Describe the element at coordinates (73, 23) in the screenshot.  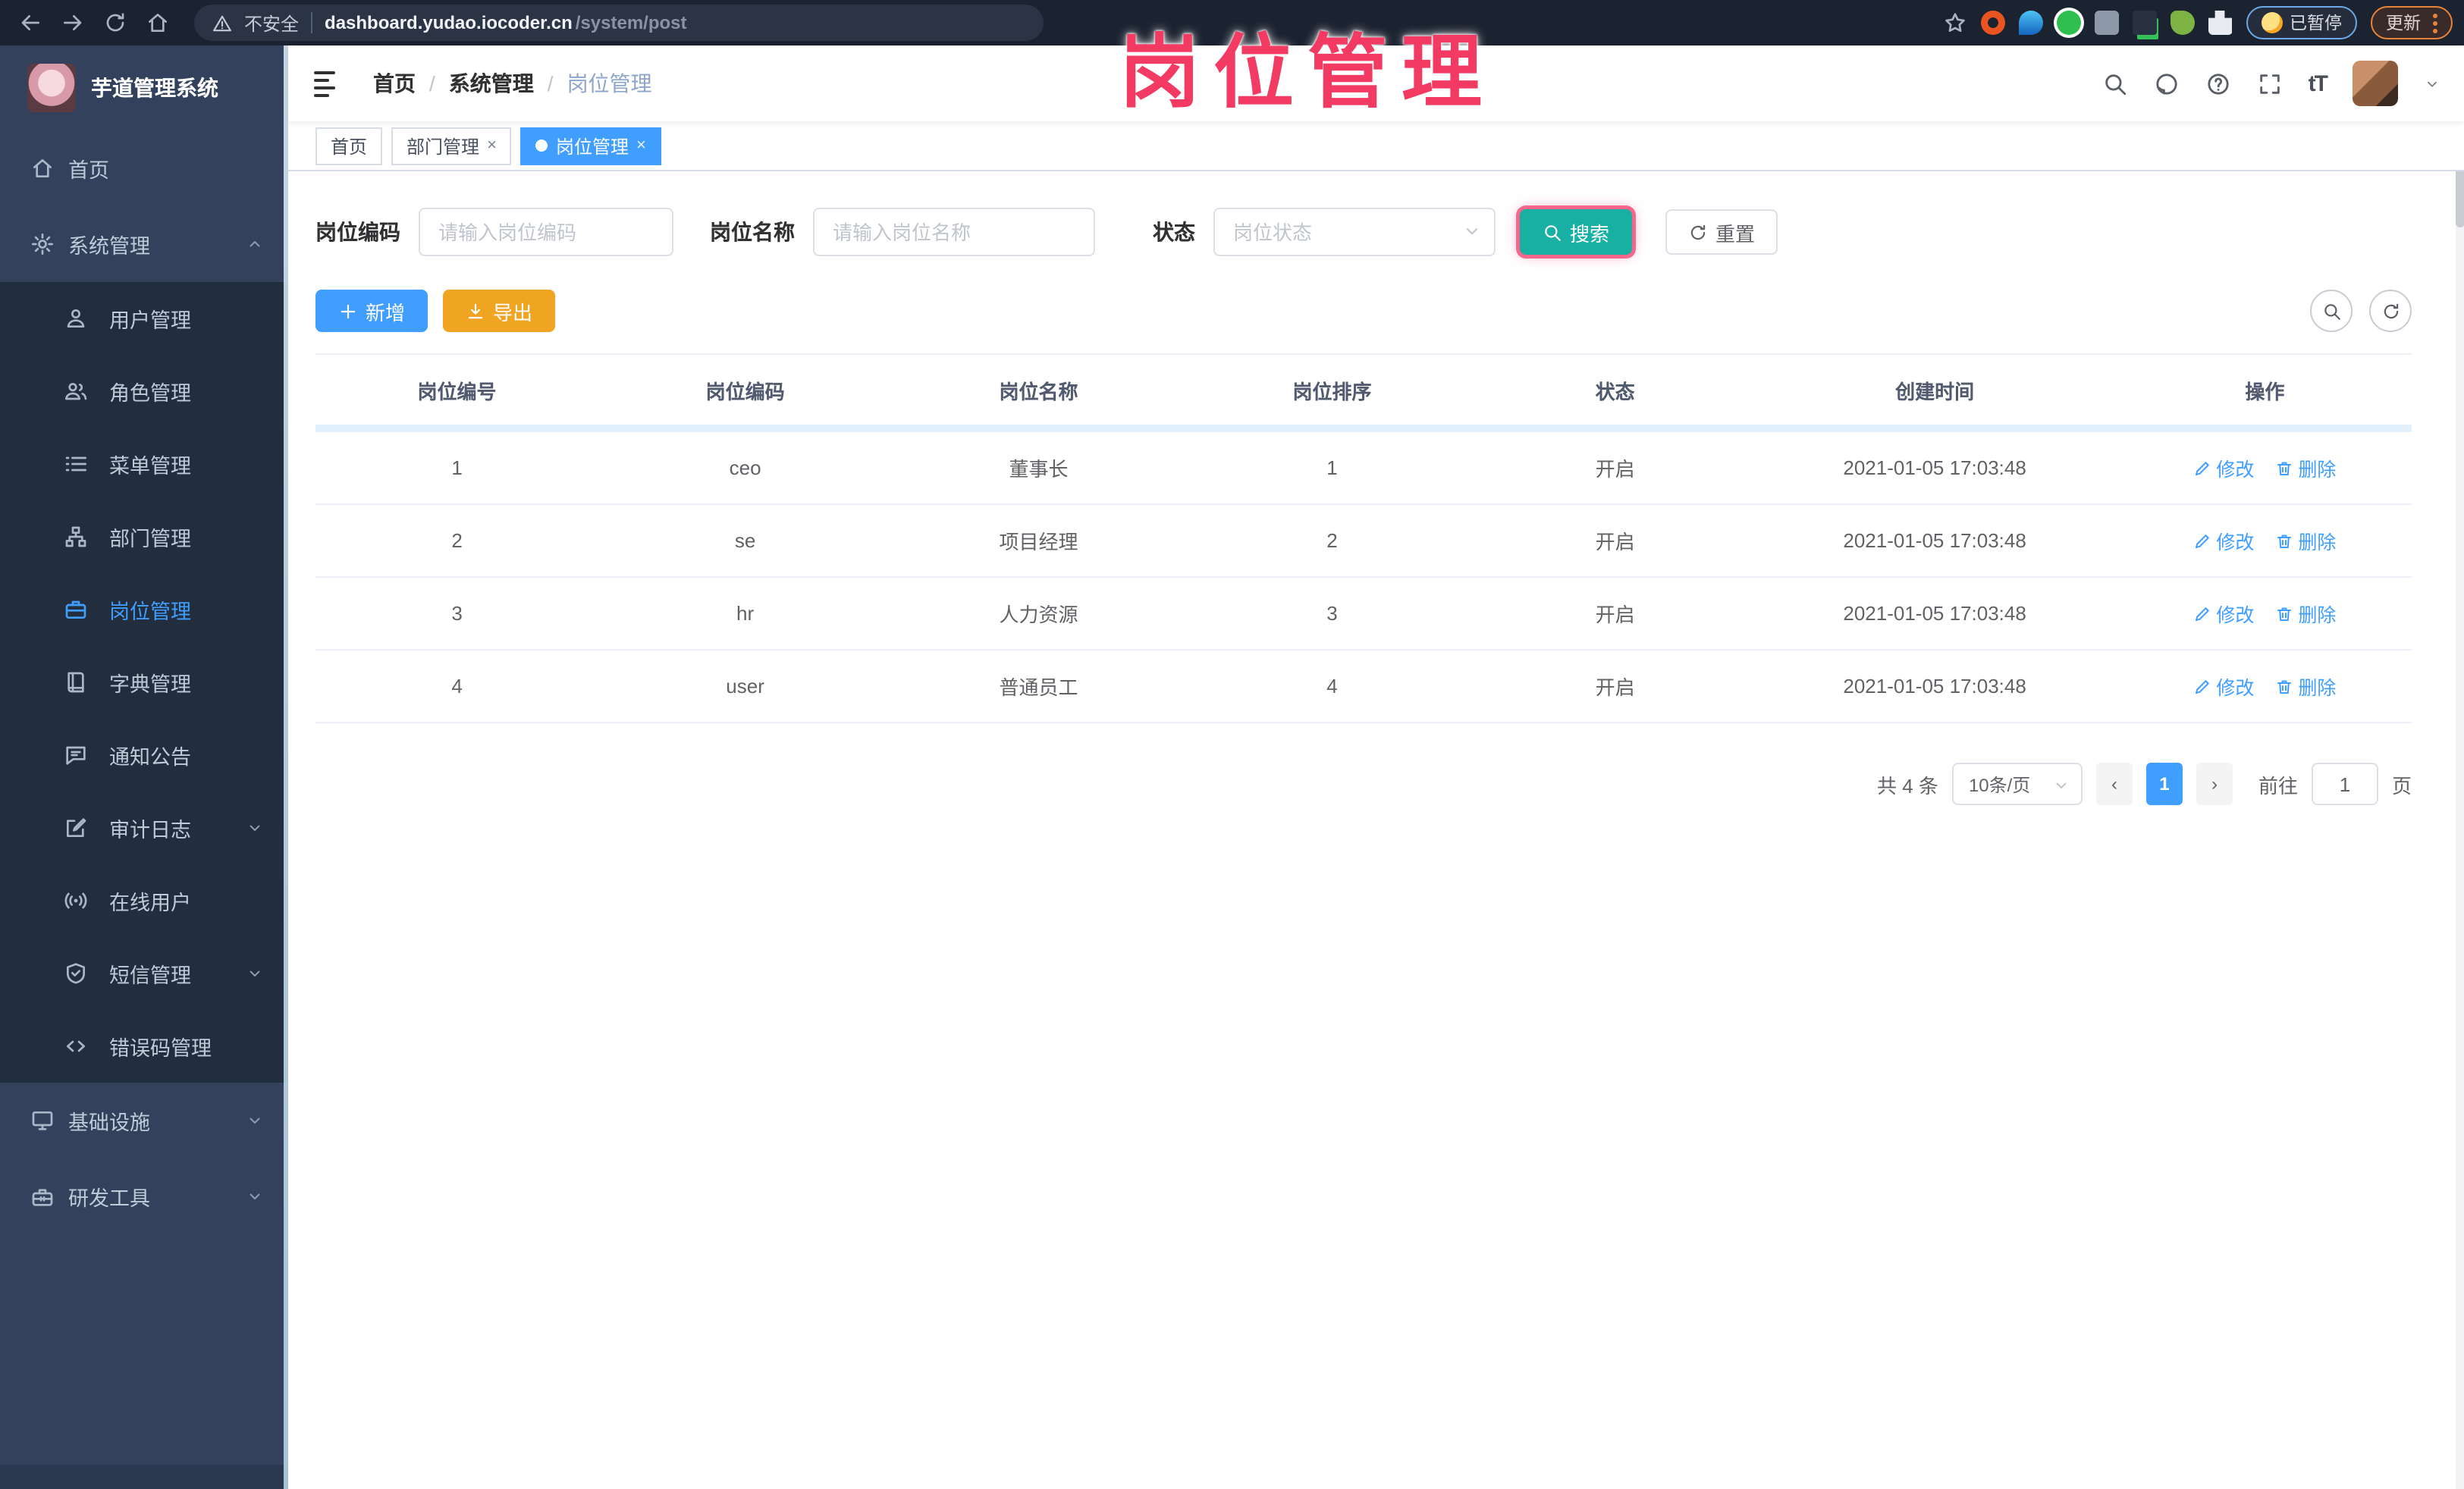
I see `browser-forward-button` at that location.